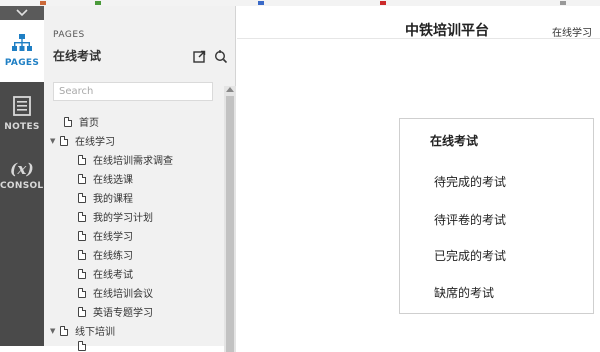 This screenshot has height=352, width=600. Describe the element at coordinates (113, 275) in the screenshot. I see `tree-item-label: 在线考试` at that location.